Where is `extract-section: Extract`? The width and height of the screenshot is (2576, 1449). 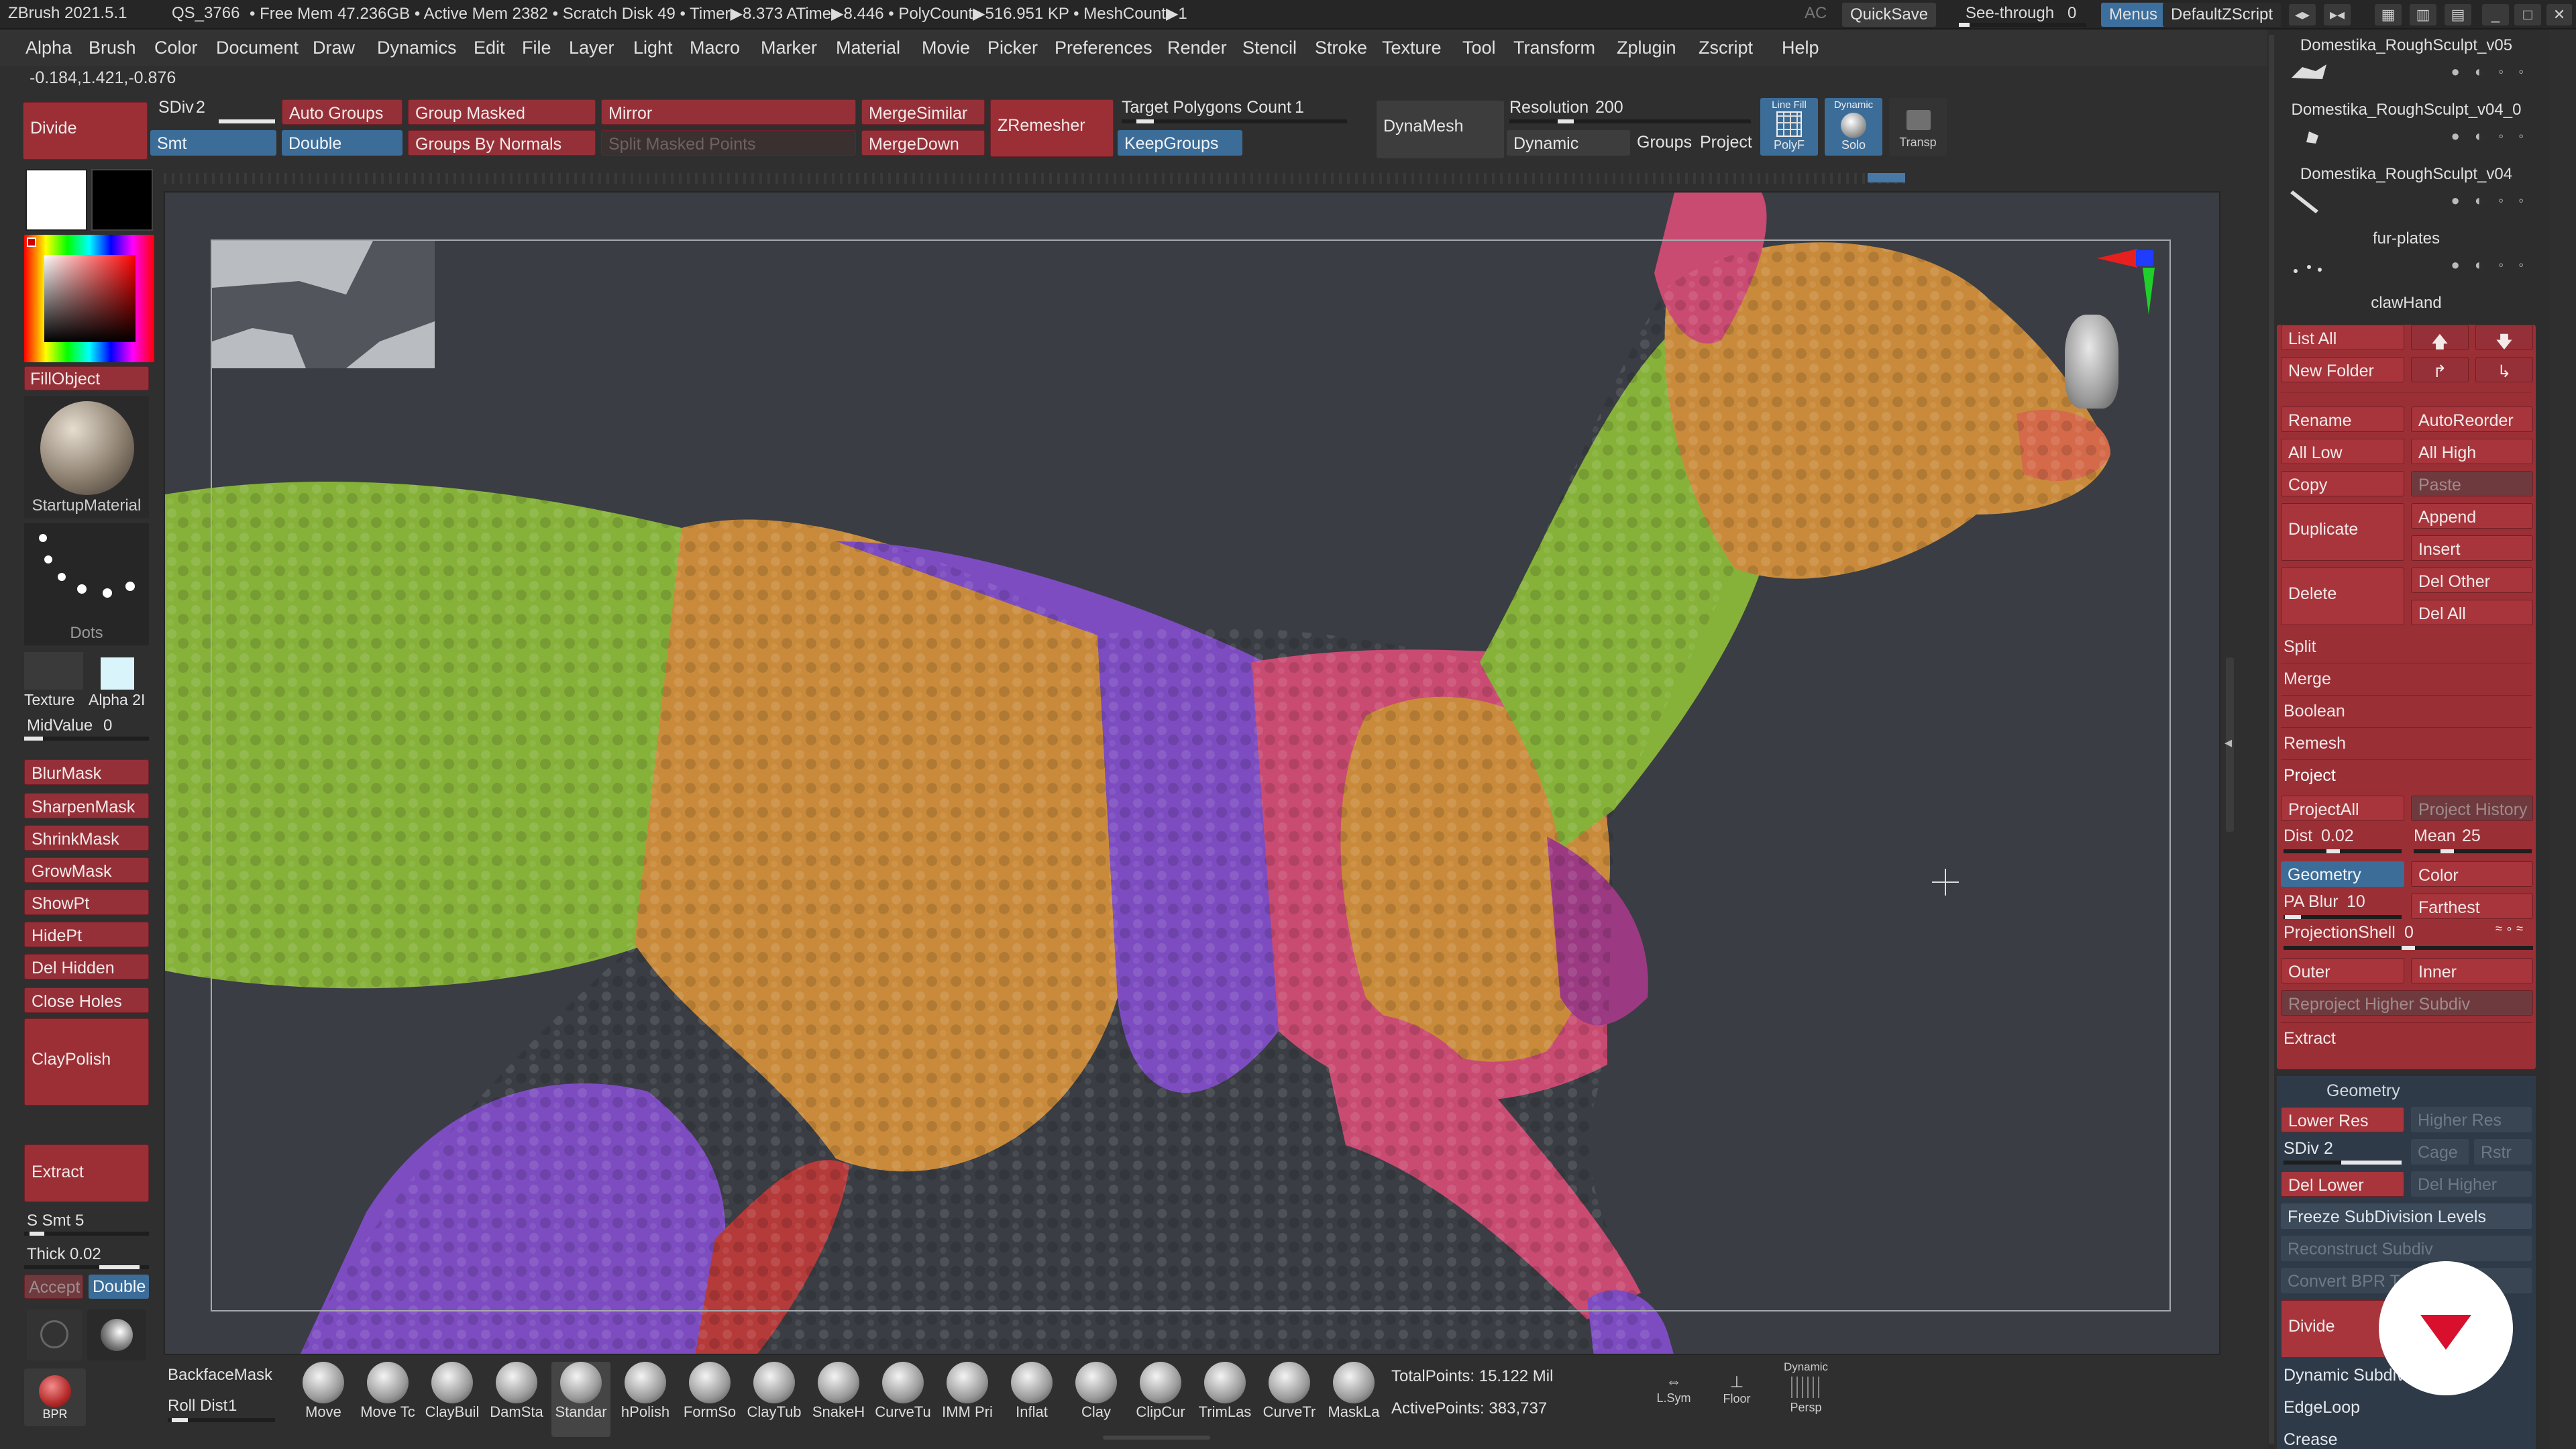 extract-section: Extract is located at coordinates (2310, 1039).